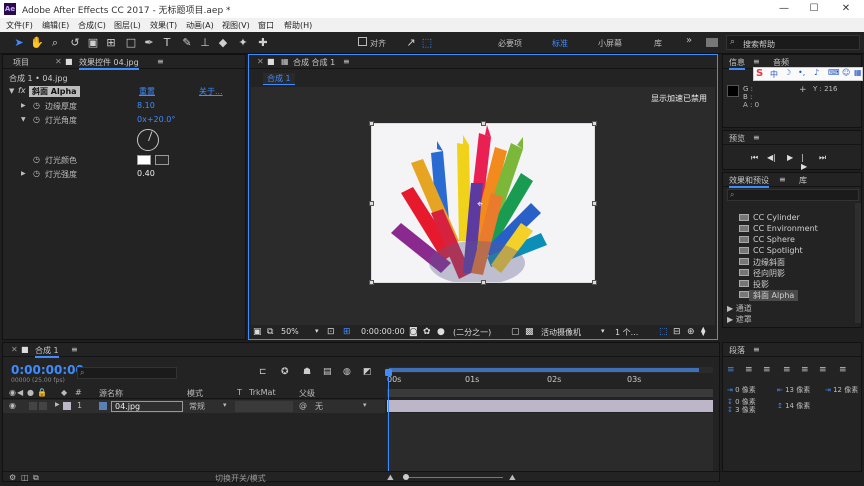  I want to click on layer-row: ◉ ▶ 1 04.jpg 常规 ▾ @ 无 ▾, so click(194, 406).